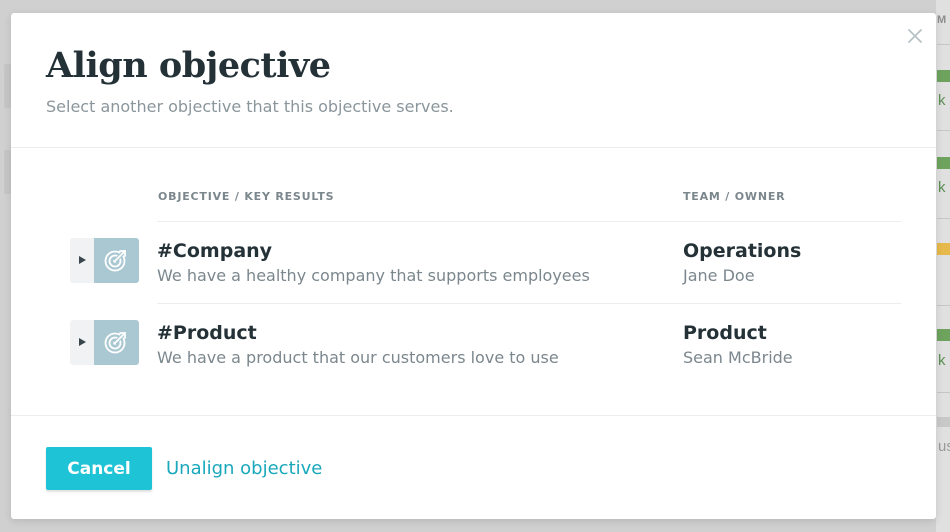  Describe the element at coordinates (719, 275) in the screenshot. I see `owner-name: Jane Doe` at that location.